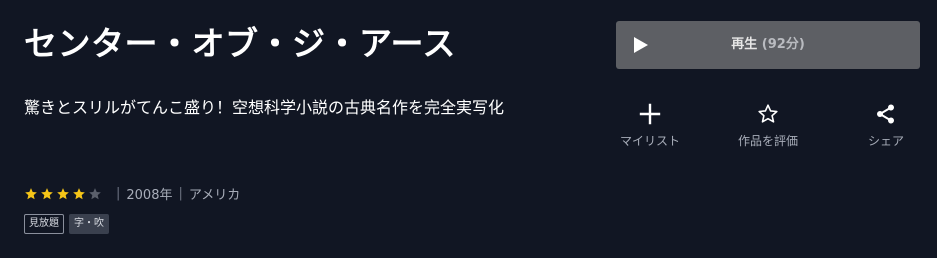  Describe the element at coordinates (66, 224) in the screenshot. I see `badge-row: 見放題 字・吹` at that location.